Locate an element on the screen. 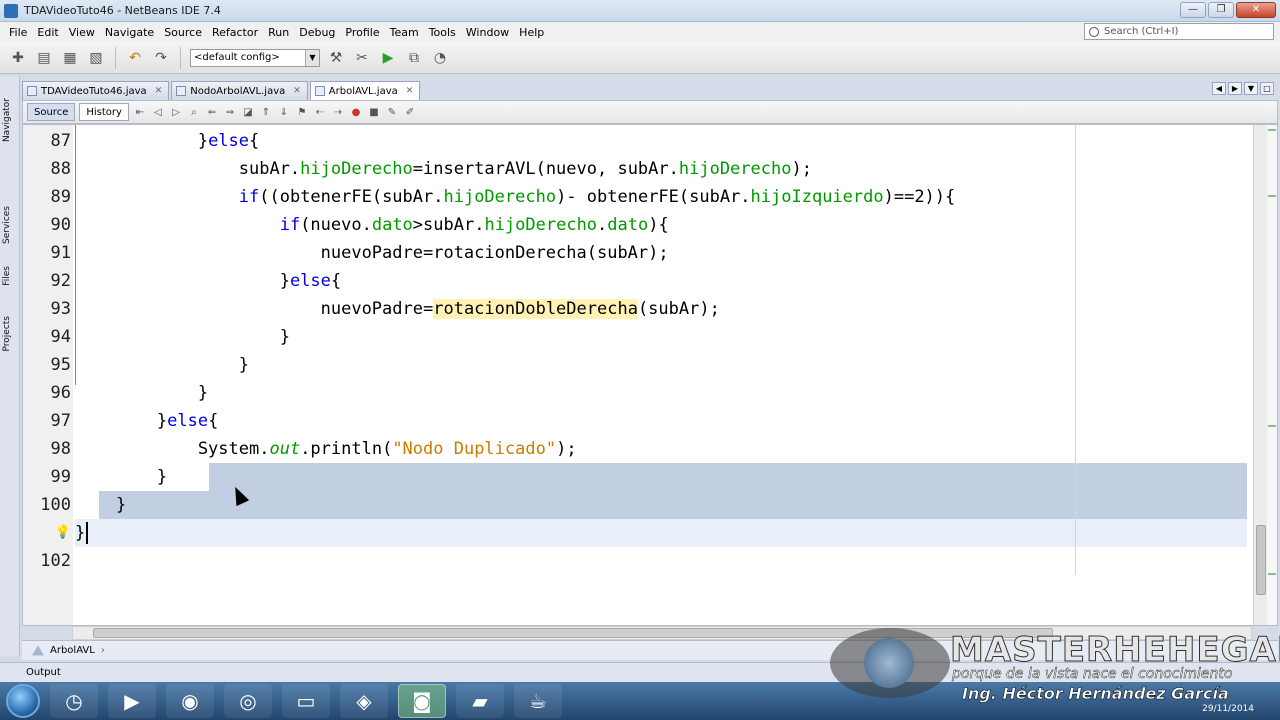 This screenshot has height=720, width=1280. error-stripe is located at coordinates (1272, 375).